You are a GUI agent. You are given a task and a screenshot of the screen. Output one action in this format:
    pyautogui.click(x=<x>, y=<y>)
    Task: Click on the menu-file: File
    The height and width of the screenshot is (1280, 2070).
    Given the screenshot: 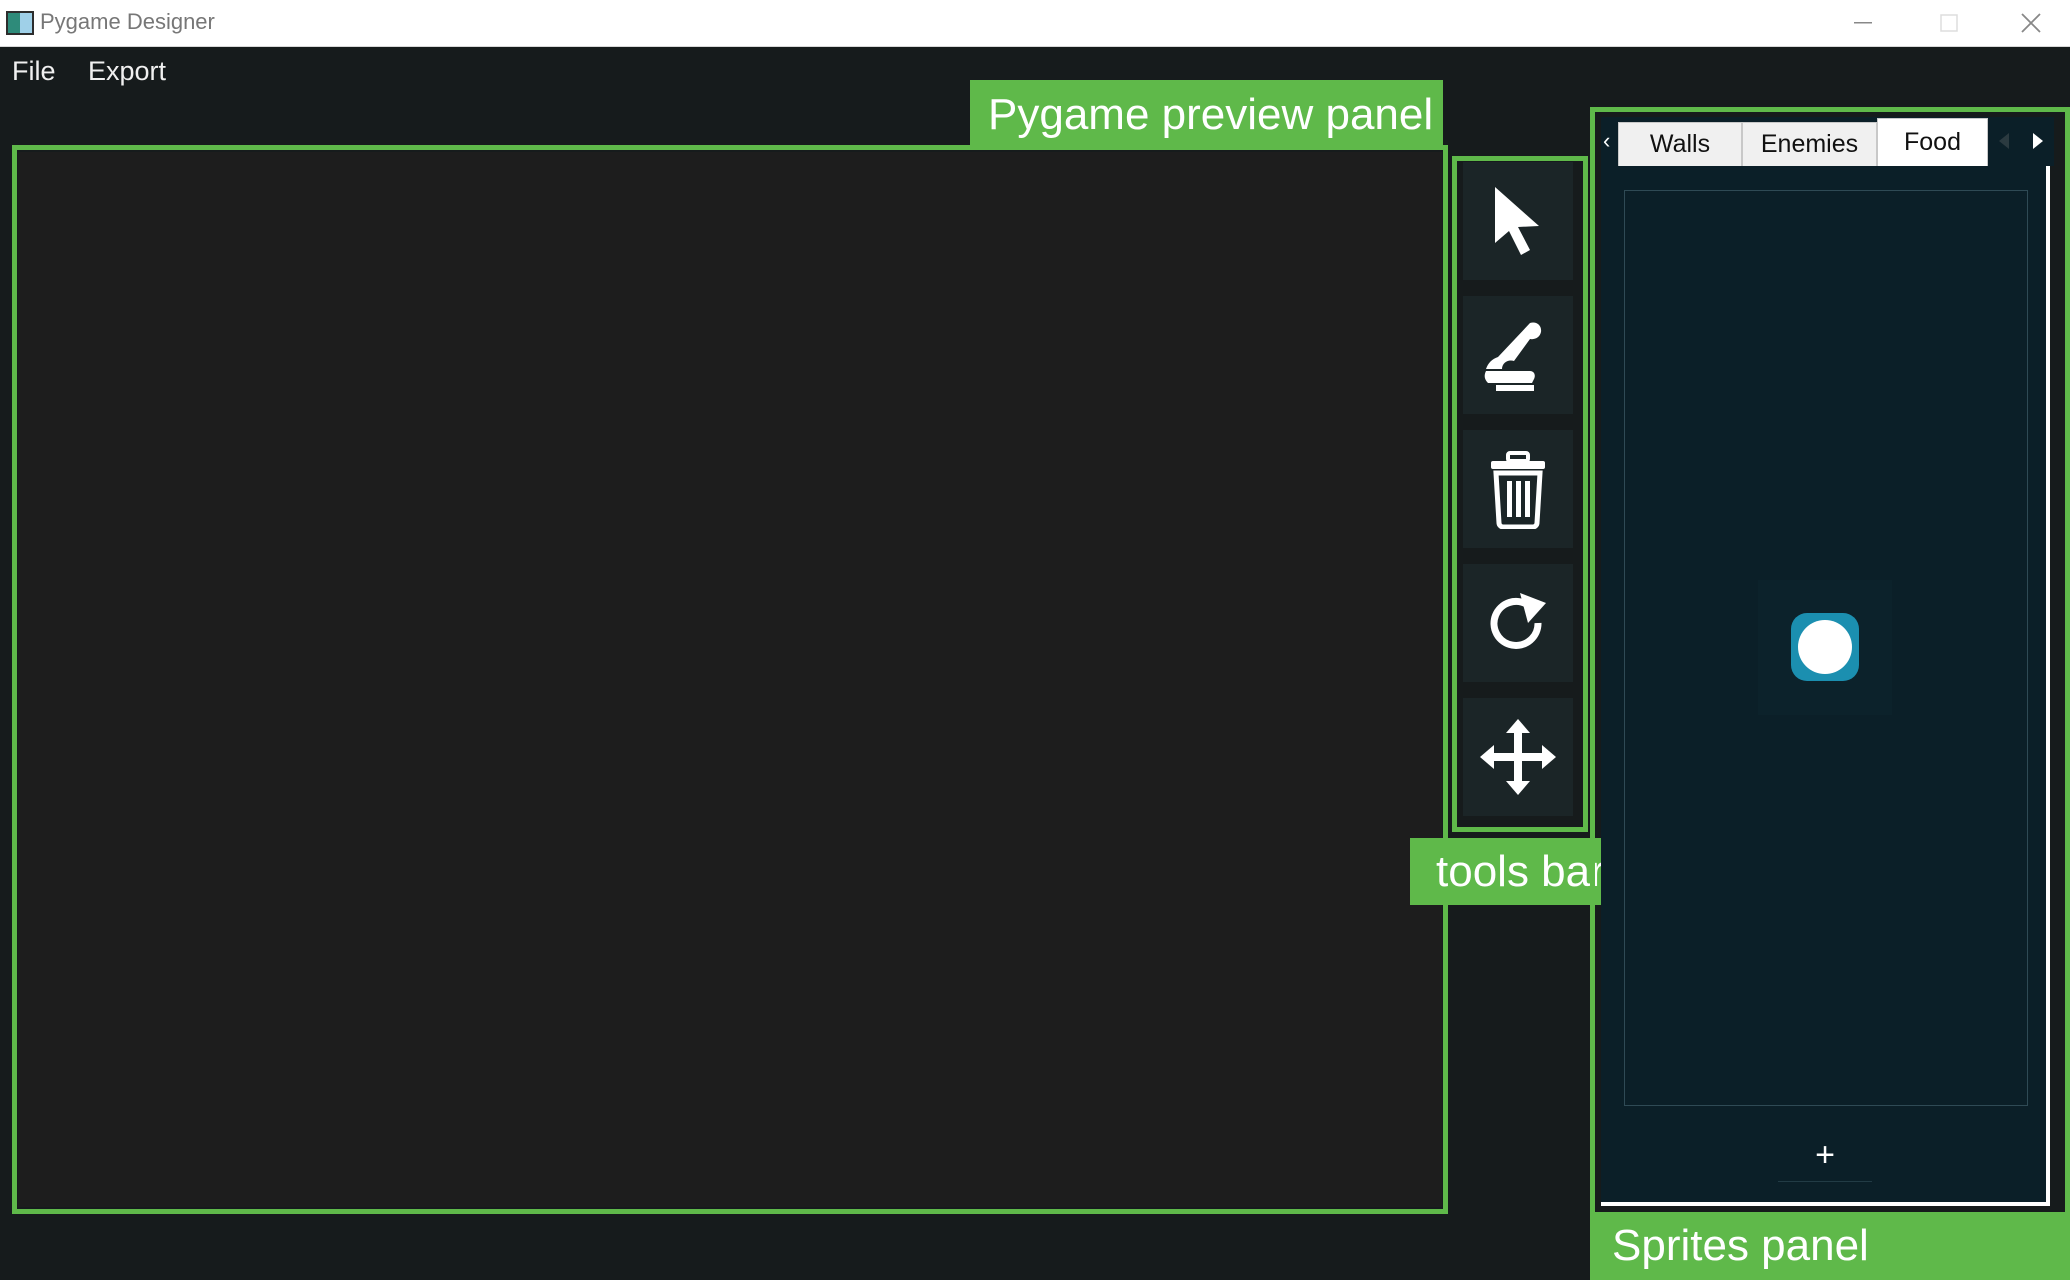 What is the action you would take?
    pyautogui.click(x=34, y=71)
    